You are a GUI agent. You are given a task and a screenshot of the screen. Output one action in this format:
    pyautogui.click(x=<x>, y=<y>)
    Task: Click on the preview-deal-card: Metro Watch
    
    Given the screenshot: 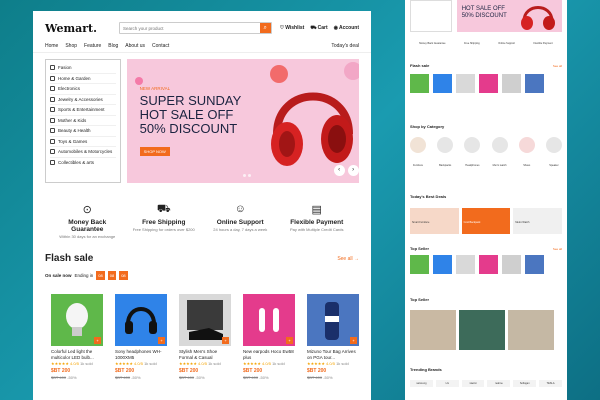 What is the action you would take?
    pyautogui.click(x=538, y=221)
    